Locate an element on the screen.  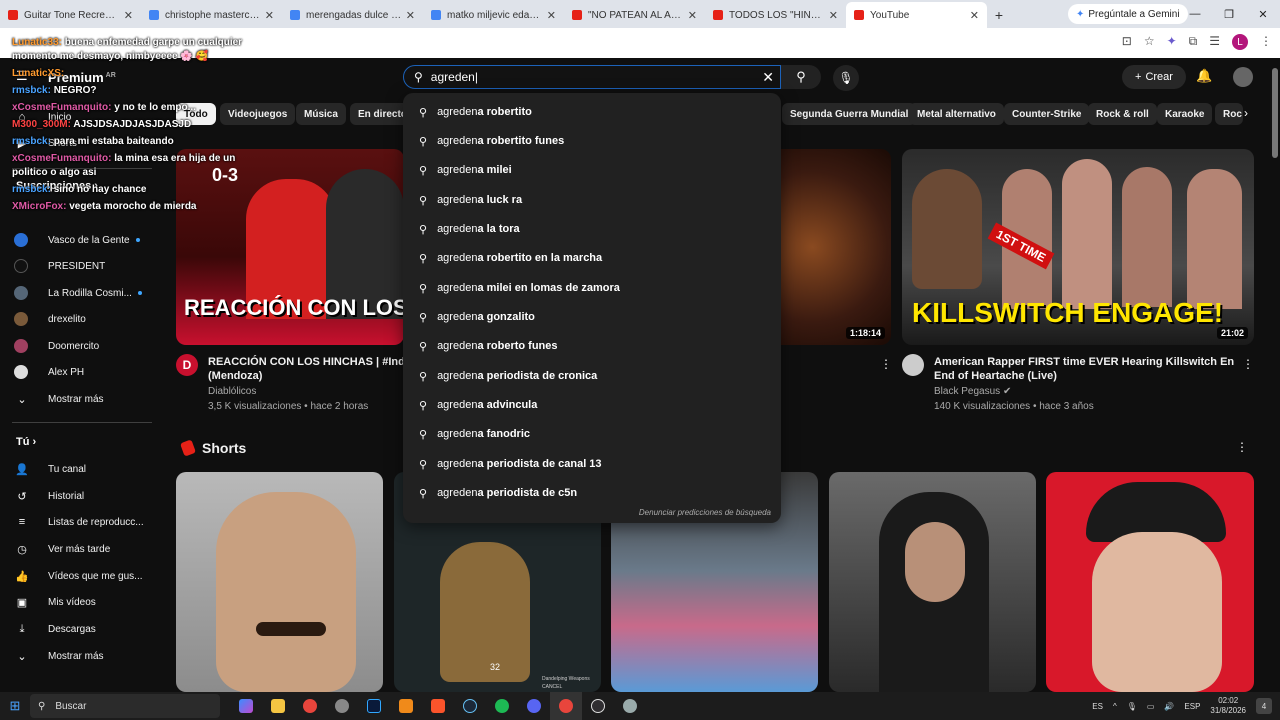
sidebar-sub-drexelito: drexelito is located at coordinates (84, 319).